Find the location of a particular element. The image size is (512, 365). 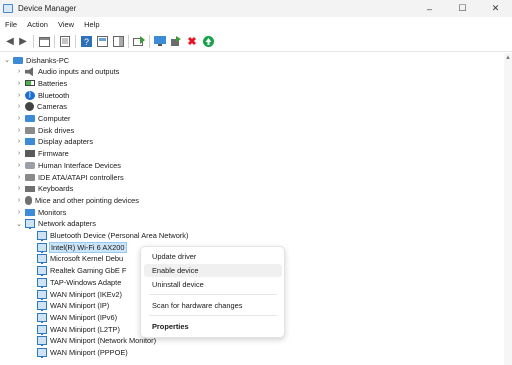

firmware-icon is located at coordinates (30, 154).